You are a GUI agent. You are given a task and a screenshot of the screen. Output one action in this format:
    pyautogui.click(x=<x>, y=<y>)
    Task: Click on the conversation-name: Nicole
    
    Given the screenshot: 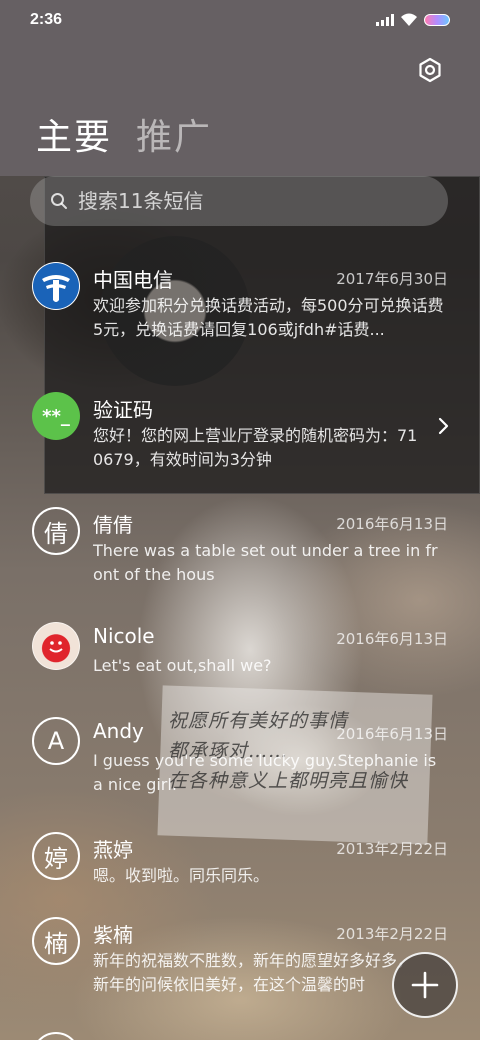 What is the action you would take?
    pyautogui.click(x=124, y=636)
    